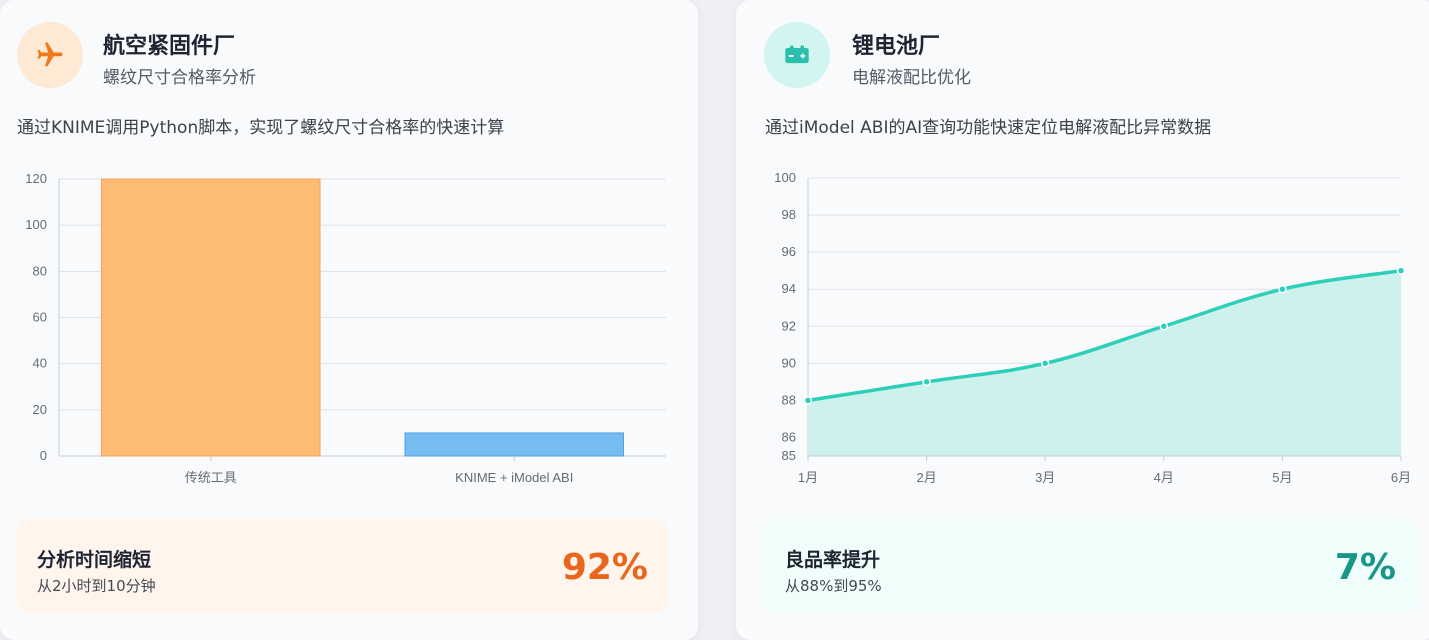 The image size is (1429, 640). What do you see at coordinates (40, 270) in the screenshot?
I see `y-tick-label: 80` at bounding box center [40, 270].